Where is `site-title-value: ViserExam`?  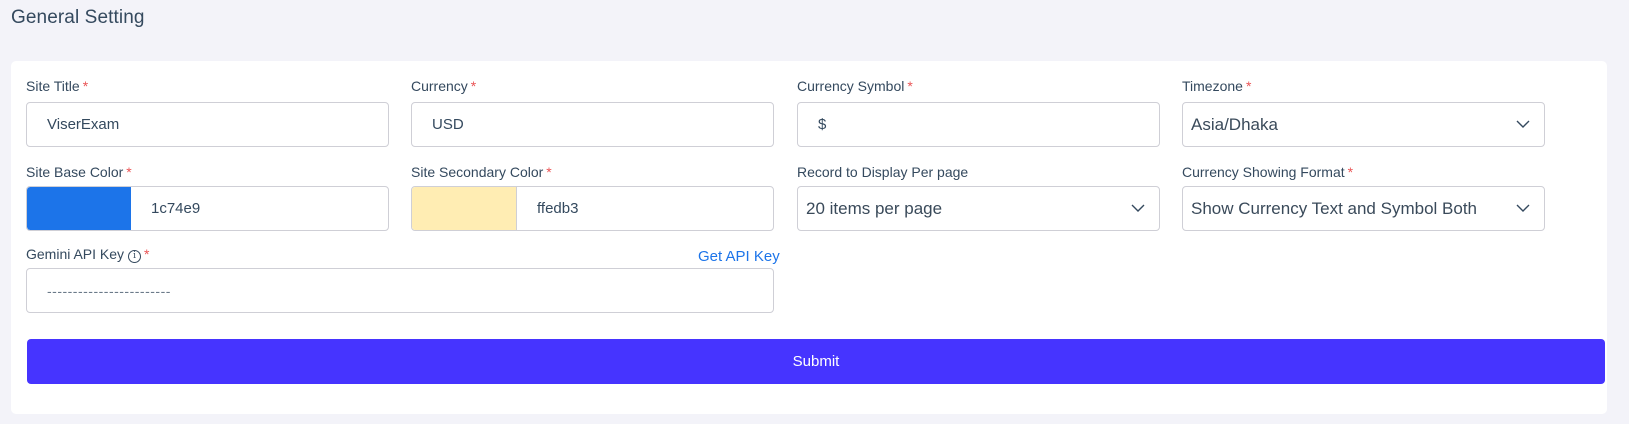 site-title-value: ViserExam is located at coordinates (83, 124).